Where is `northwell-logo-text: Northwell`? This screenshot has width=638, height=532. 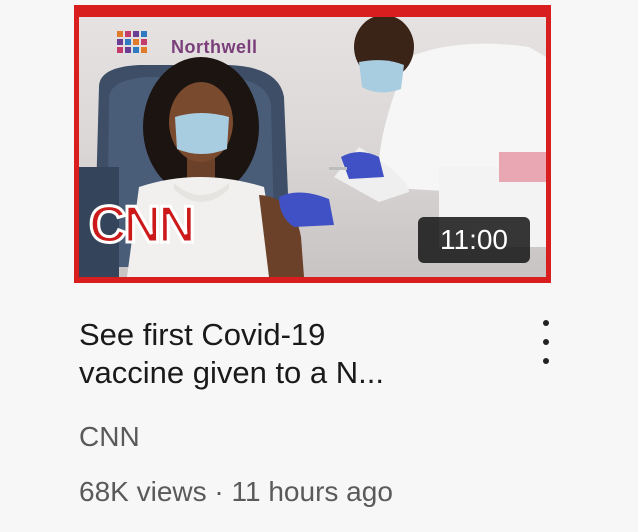 northwell-logo-text: Northwell is located at coordinates (214, 47).